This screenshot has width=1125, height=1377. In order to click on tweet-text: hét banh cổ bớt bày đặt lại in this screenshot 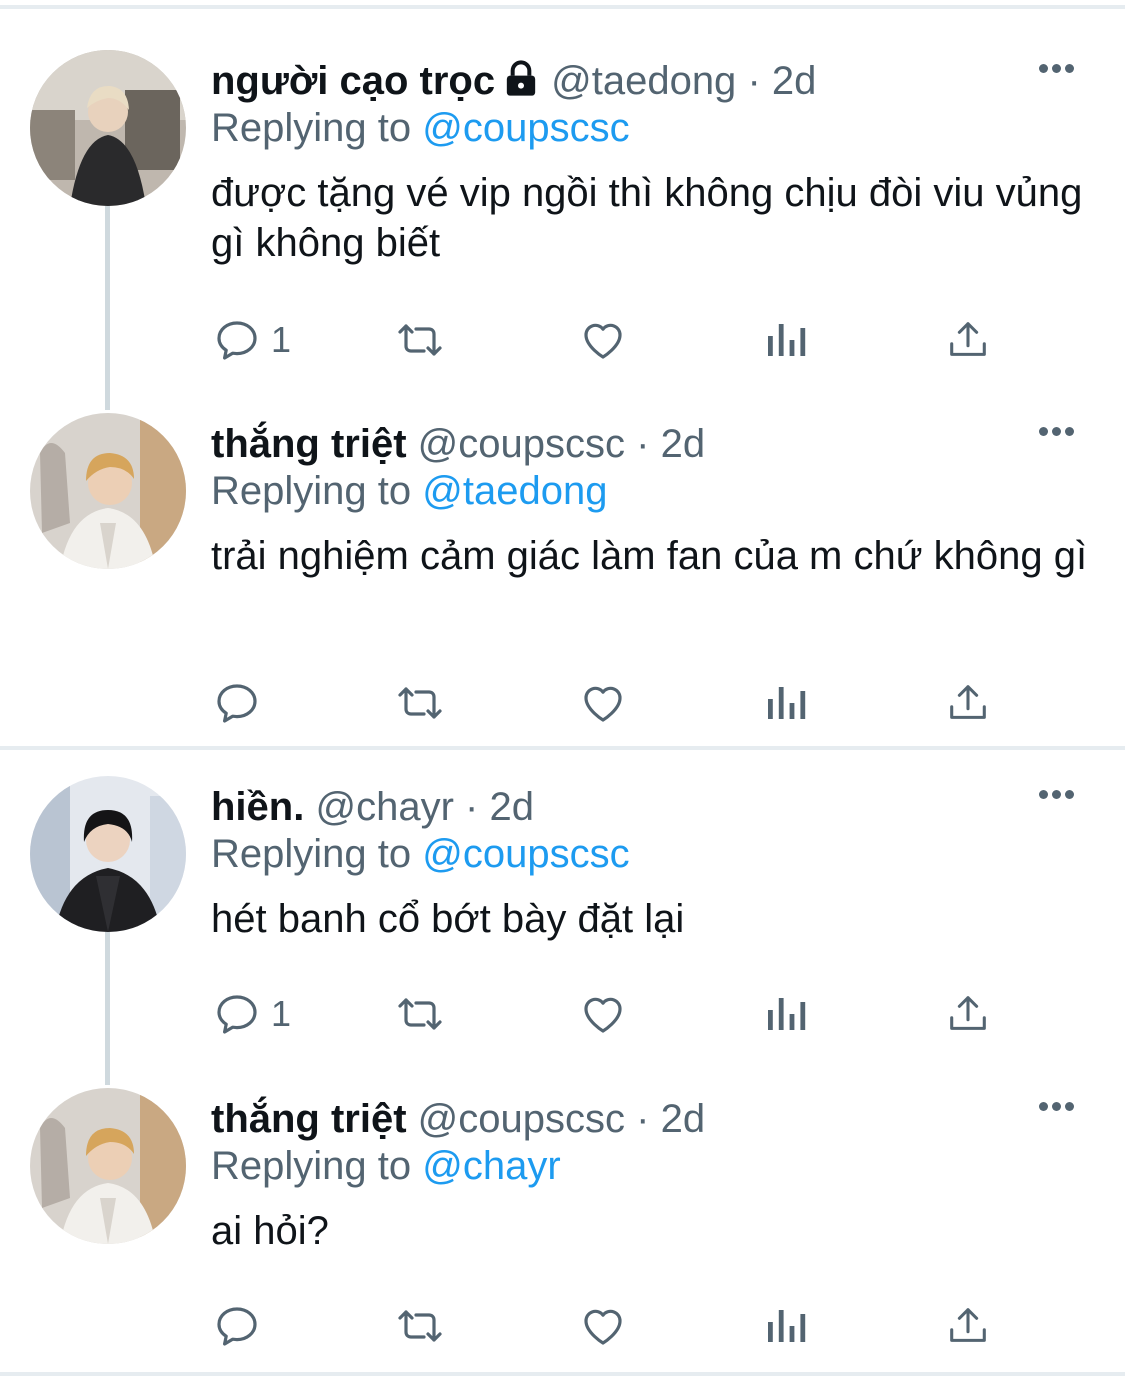, I will do `click(448, 919)`.